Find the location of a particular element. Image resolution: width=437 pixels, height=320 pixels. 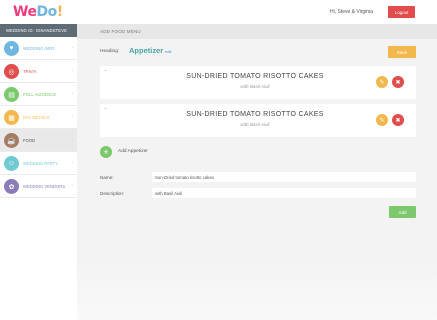

description-input is located at coordinates (284, 193).